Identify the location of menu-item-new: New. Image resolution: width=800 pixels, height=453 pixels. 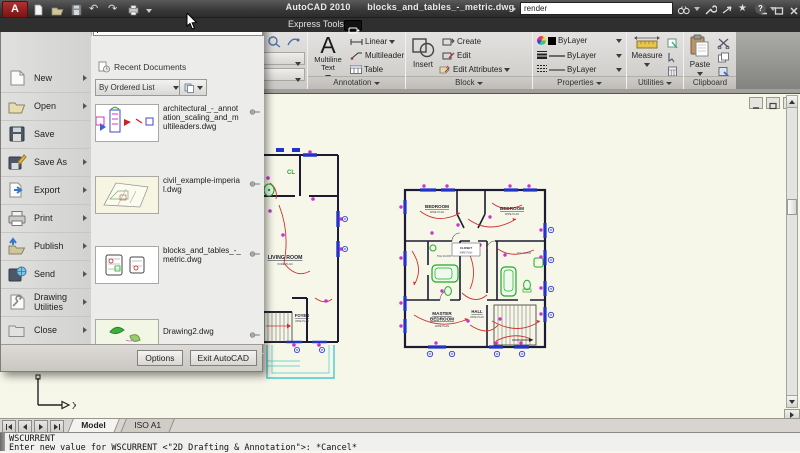
(46, 78).